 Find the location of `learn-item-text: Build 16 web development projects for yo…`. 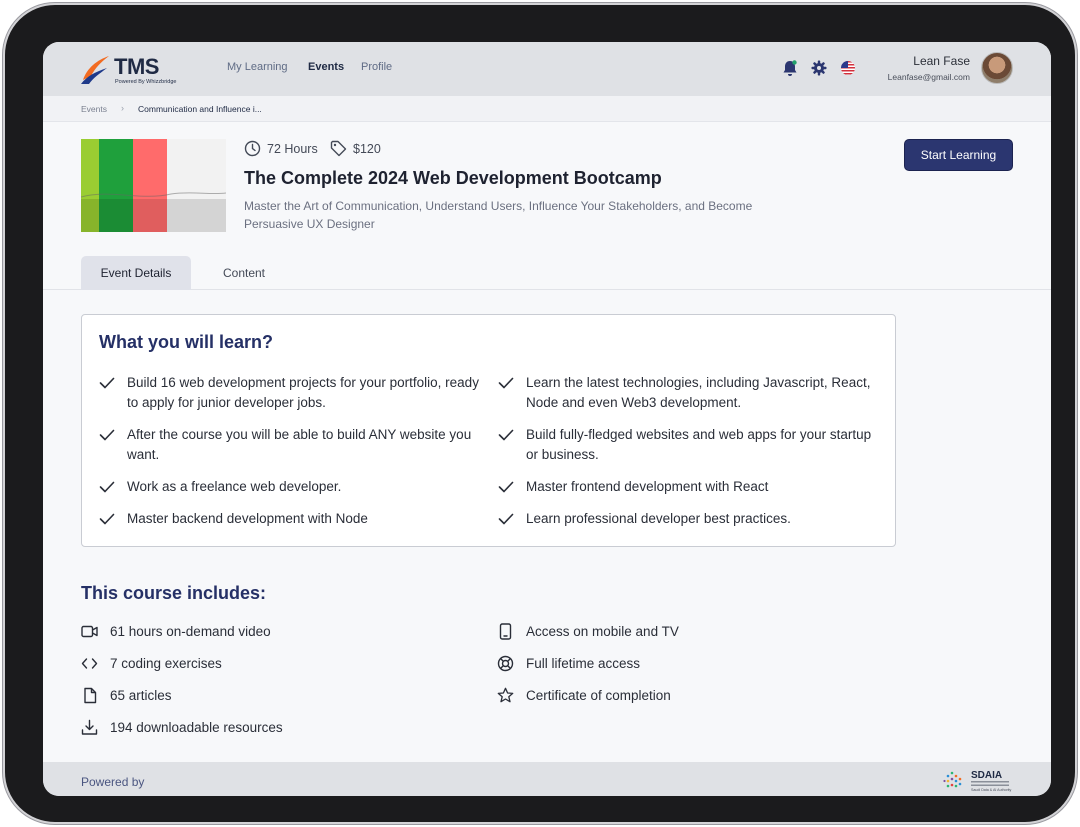

learn-item-text: Build 16 web development projects for yo… is located at coordinates (303, 392).